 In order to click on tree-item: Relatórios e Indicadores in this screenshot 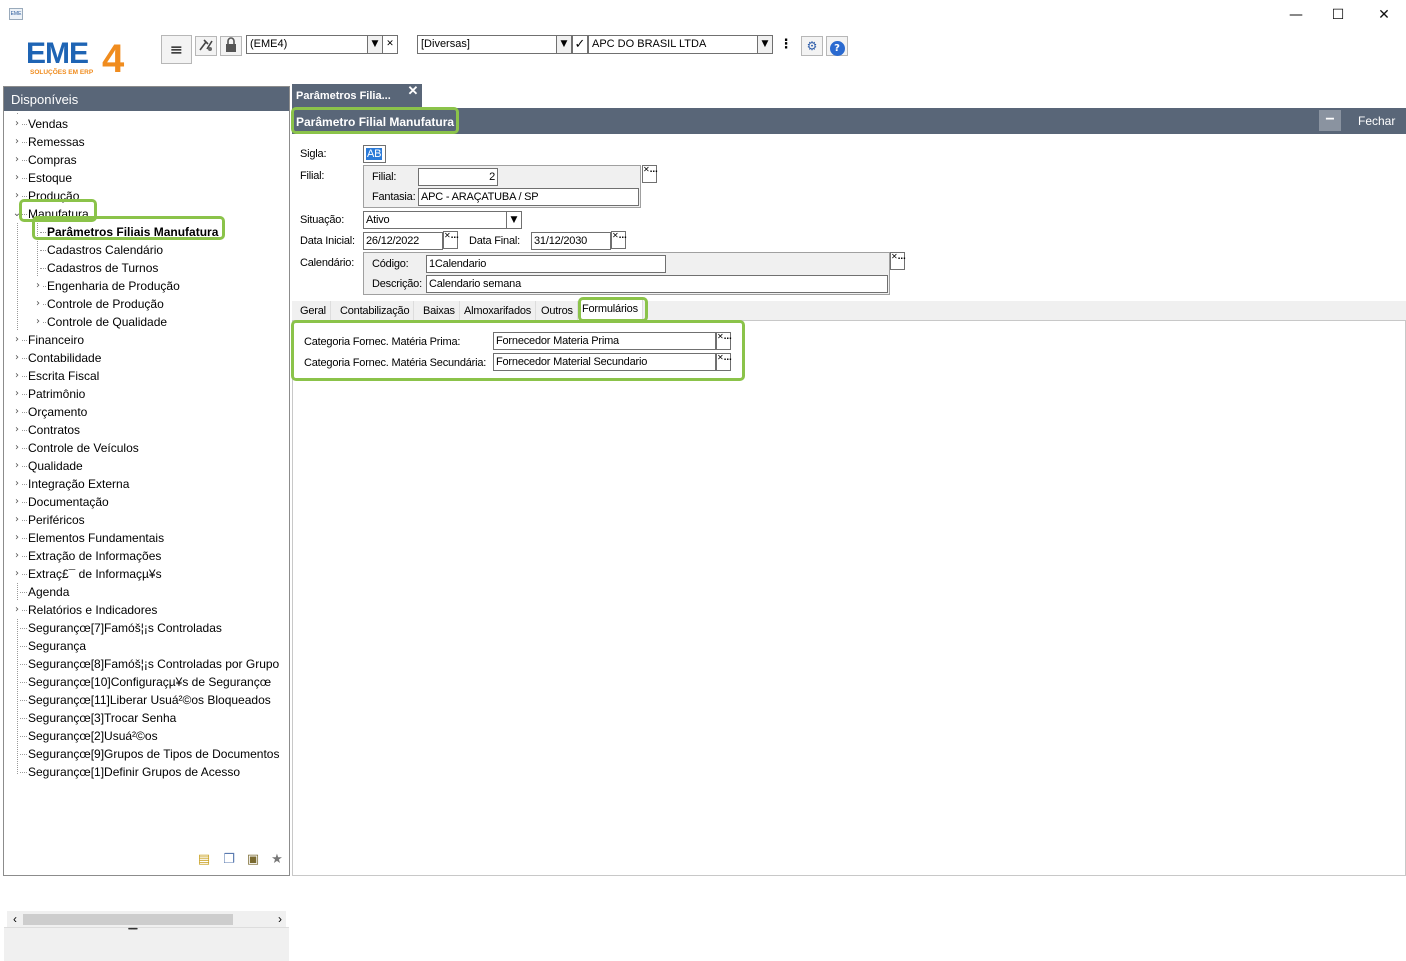, I will do `click(92, 610)`.